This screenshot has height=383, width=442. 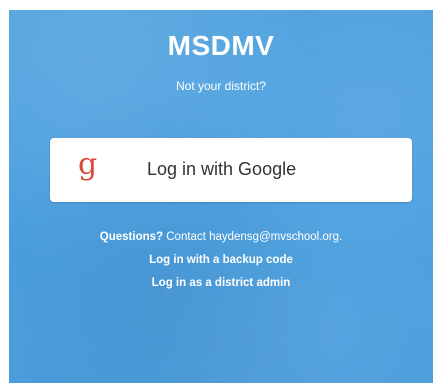 I want to click on google-login-button: g Log in with Google, so click(x=231, y=170).